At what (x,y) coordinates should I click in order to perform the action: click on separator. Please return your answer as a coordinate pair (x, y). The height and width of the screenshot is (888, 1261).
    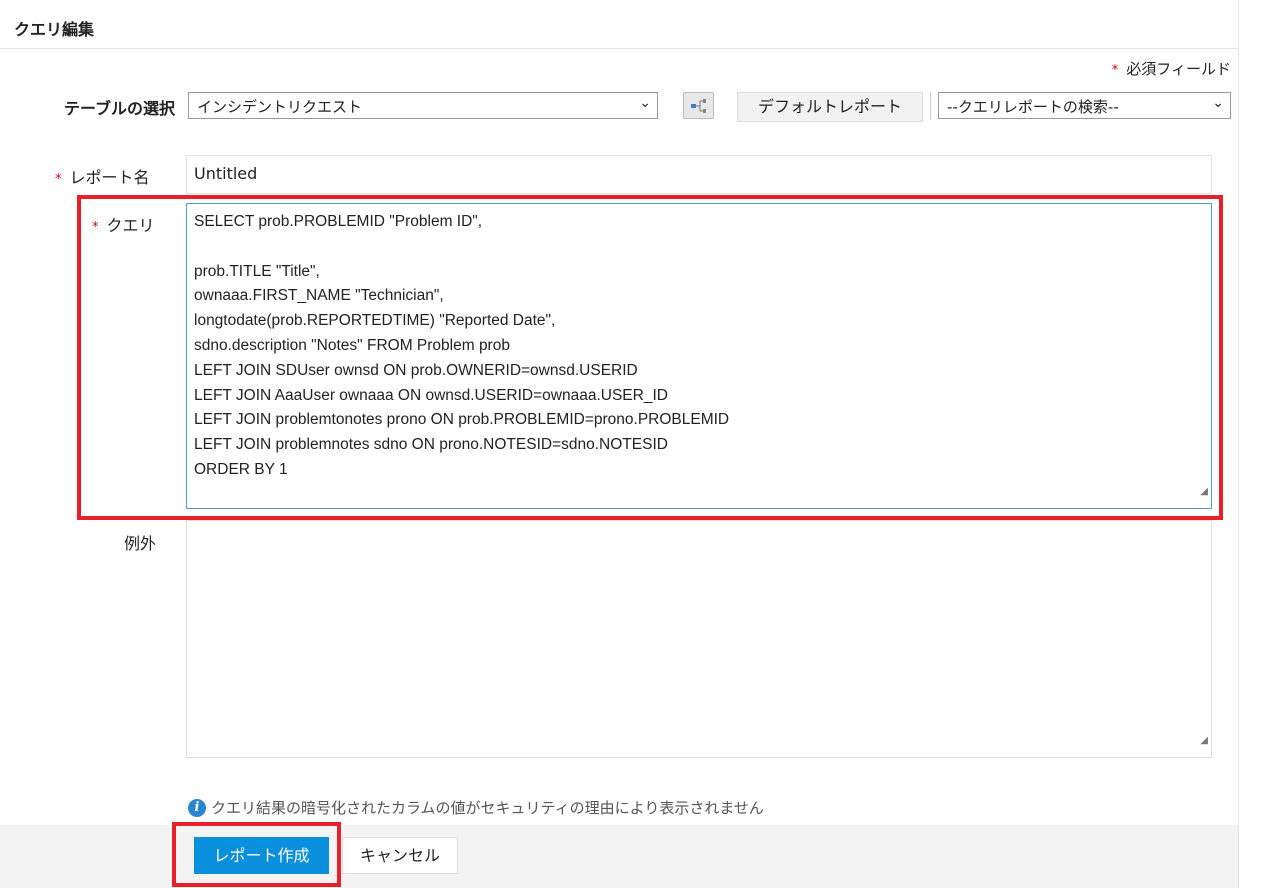
    Looking at the image, I should click on (930, 106).